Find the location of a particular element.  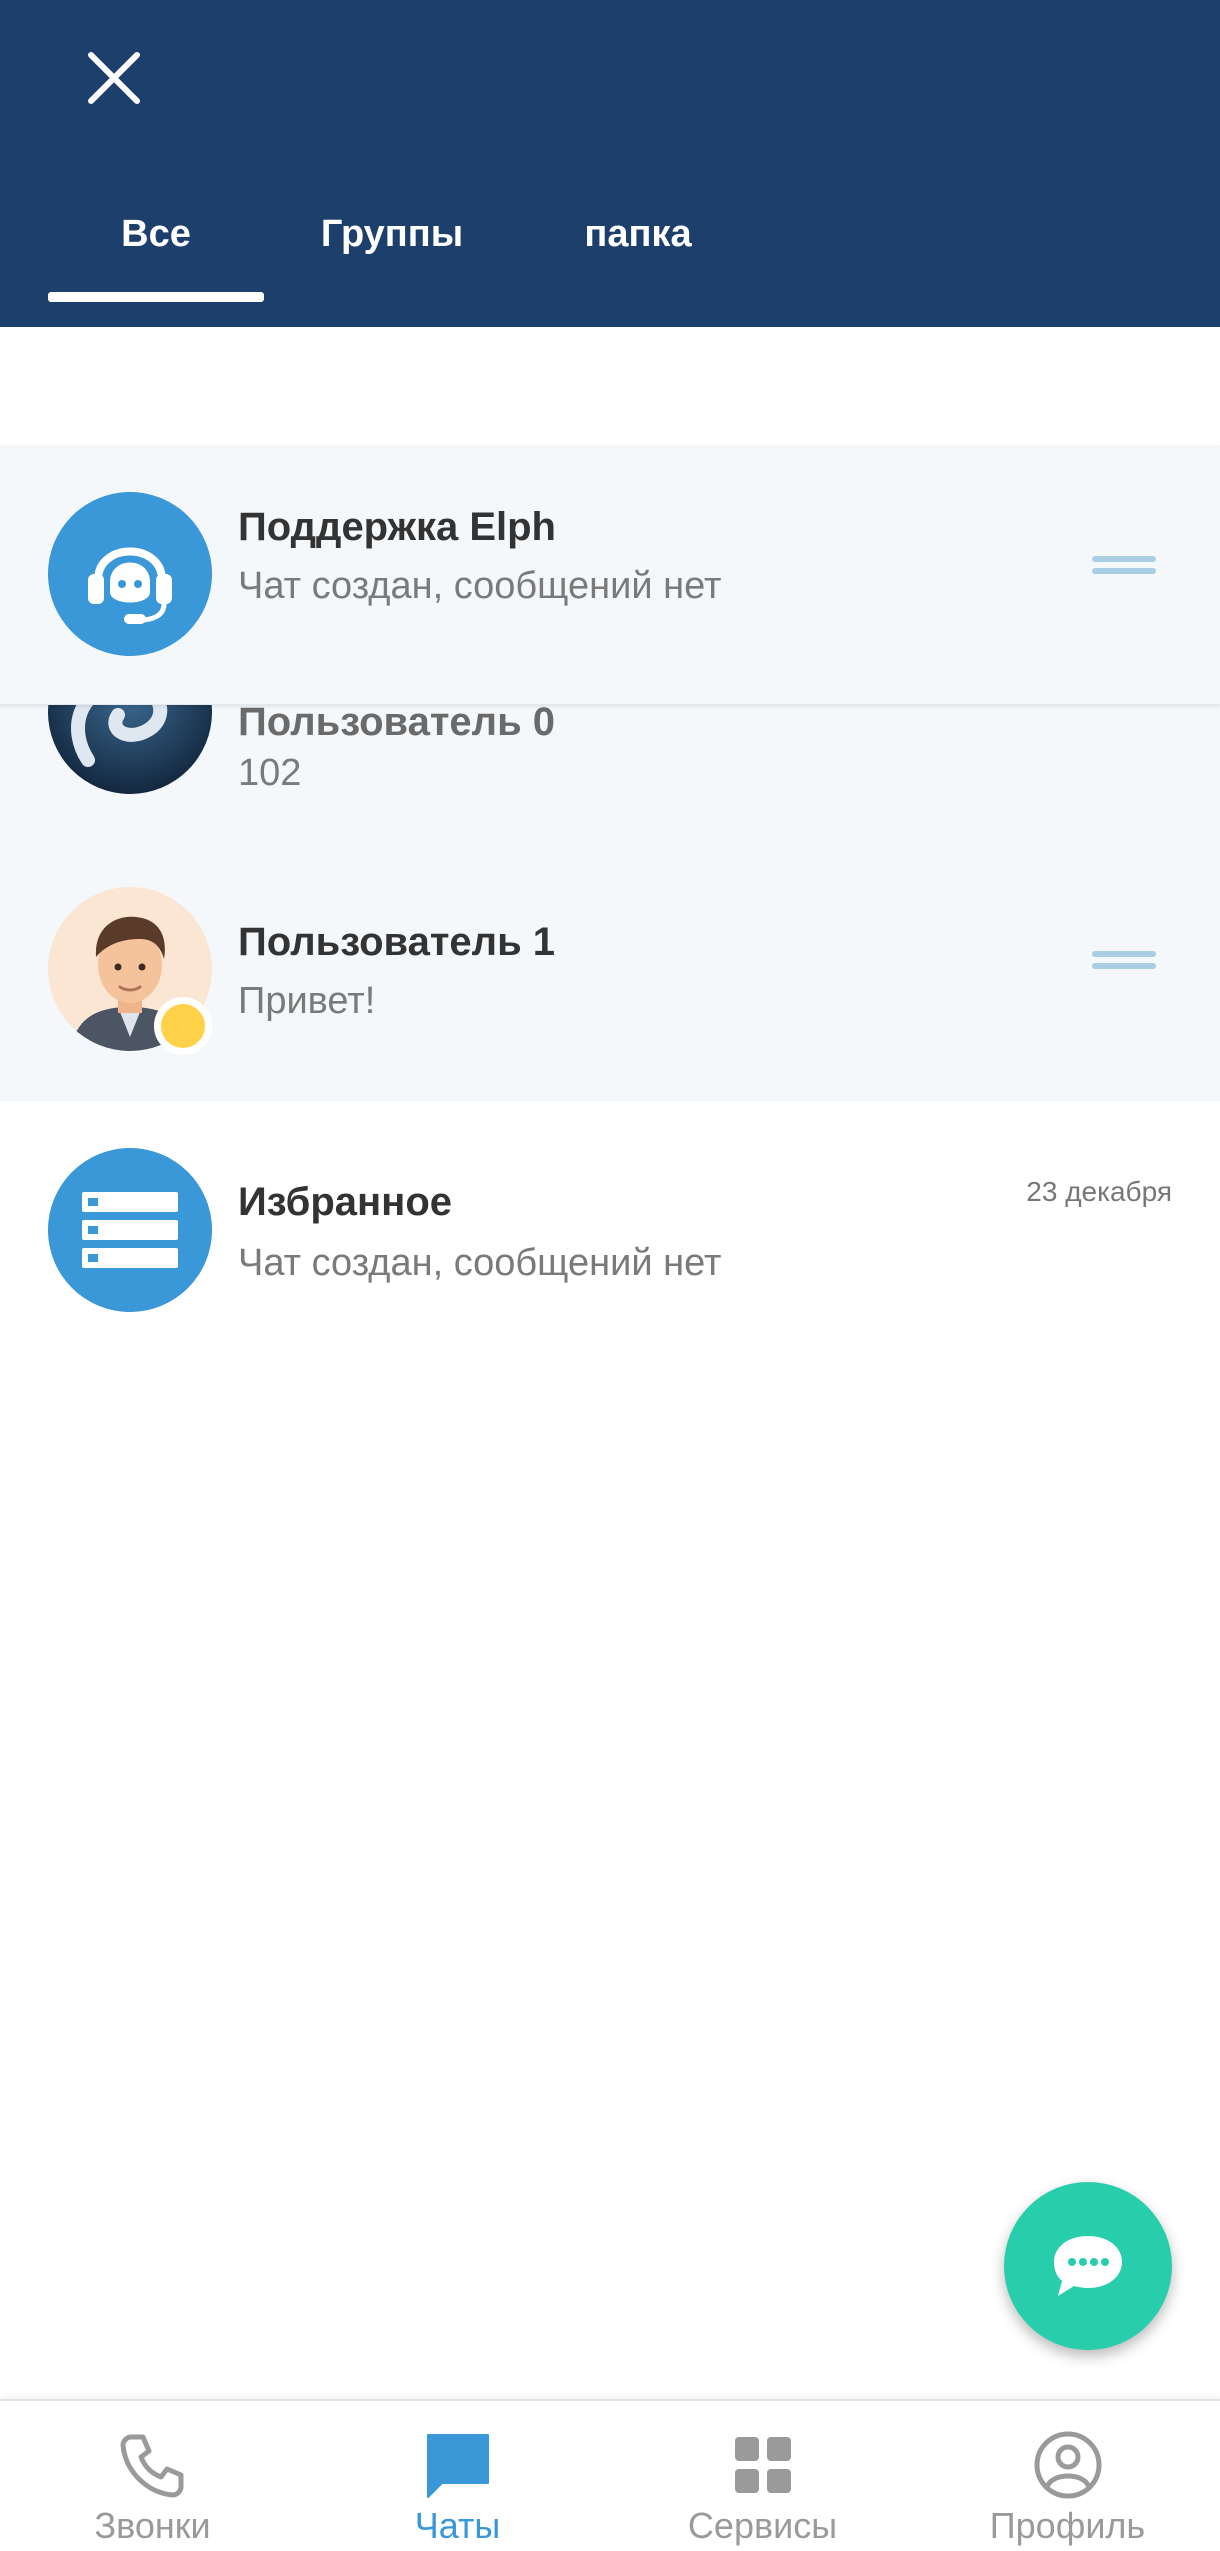

close-button is located at coordinates (114, 78).